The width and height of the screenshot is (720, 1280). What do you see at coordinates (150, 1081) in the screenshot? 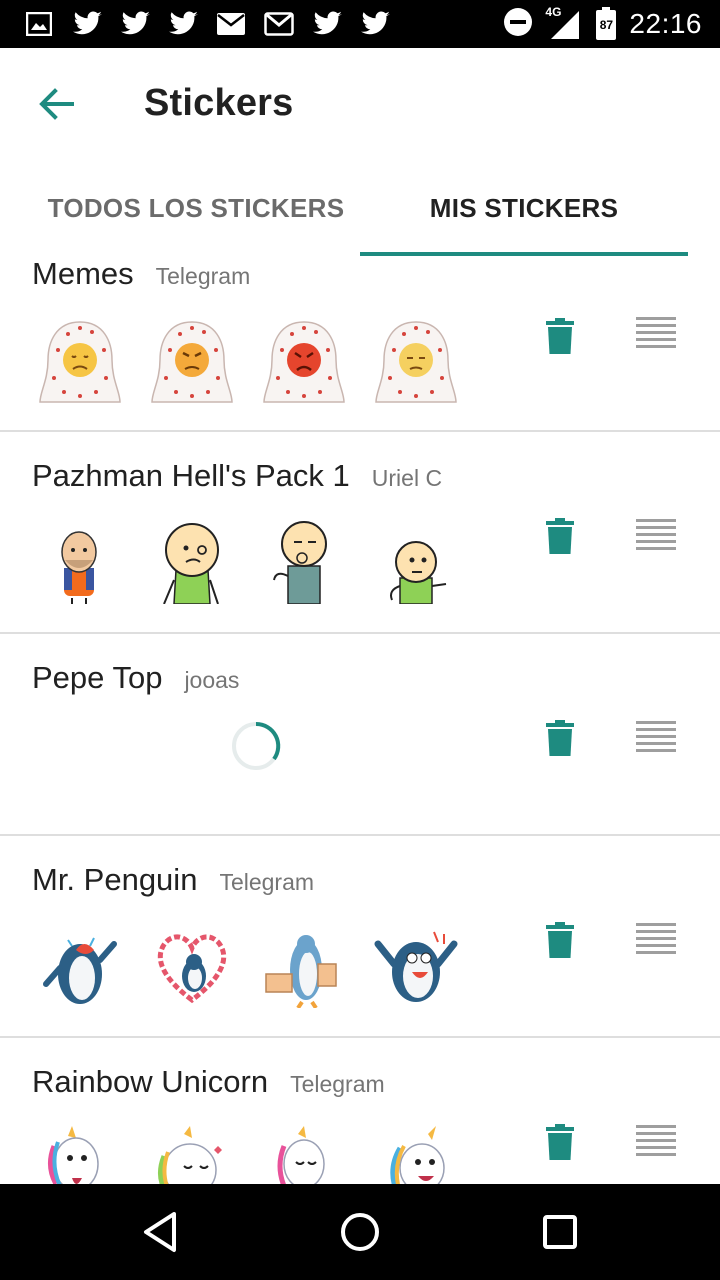
I see `pack-name: Rainbow Unicorn` at bounding box center [150, 1081].